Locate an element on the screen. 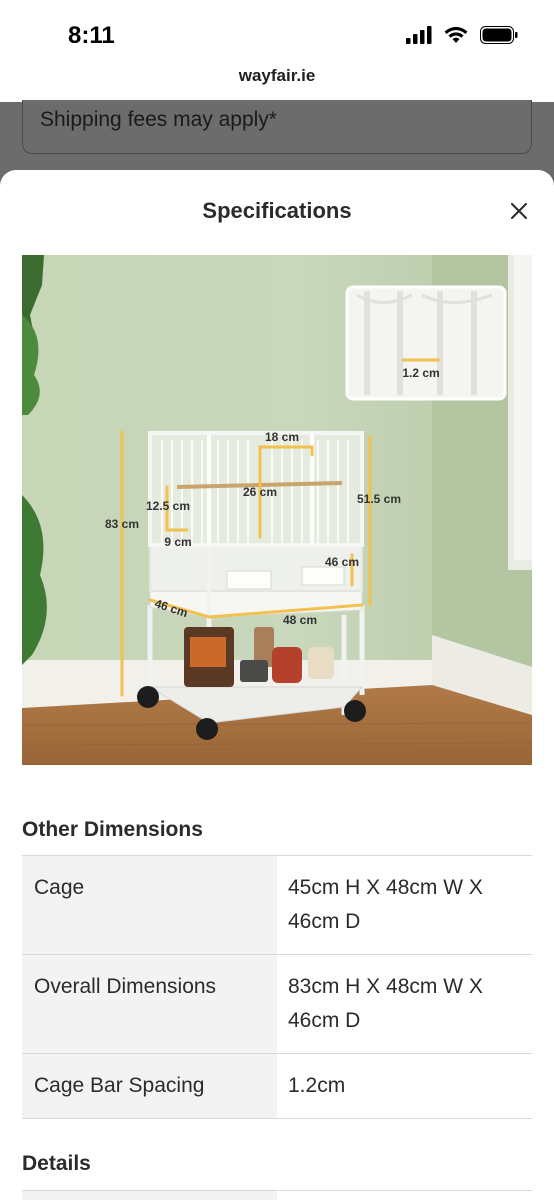 The height and width of the screenshot is (1200, 554). cellular-signal-icon is located at coordinates (419, 35).